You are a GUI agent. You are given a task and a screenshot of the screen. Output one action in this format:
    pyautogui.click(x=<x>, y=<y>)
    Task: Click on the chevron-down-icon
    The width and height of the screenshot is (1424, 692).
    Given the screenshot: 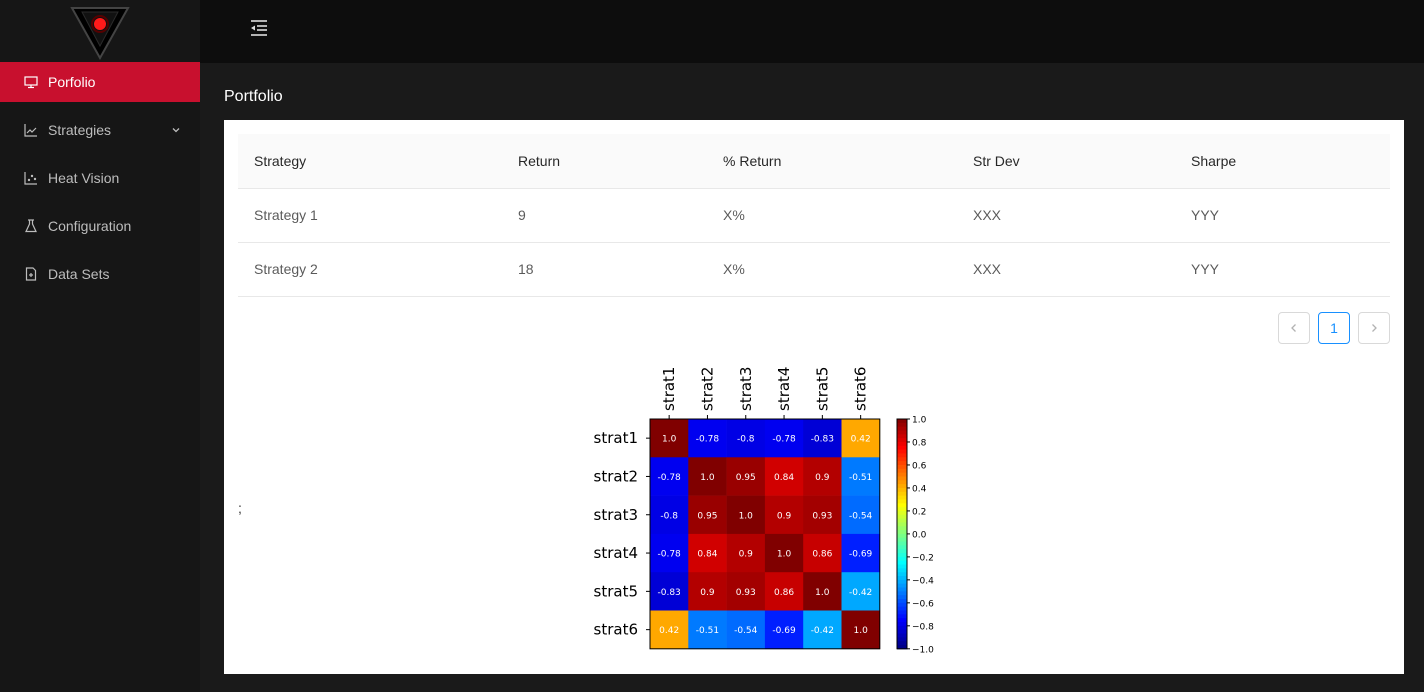 What is the action you would take?
    pyautogui.click(x=176, y=130)
    